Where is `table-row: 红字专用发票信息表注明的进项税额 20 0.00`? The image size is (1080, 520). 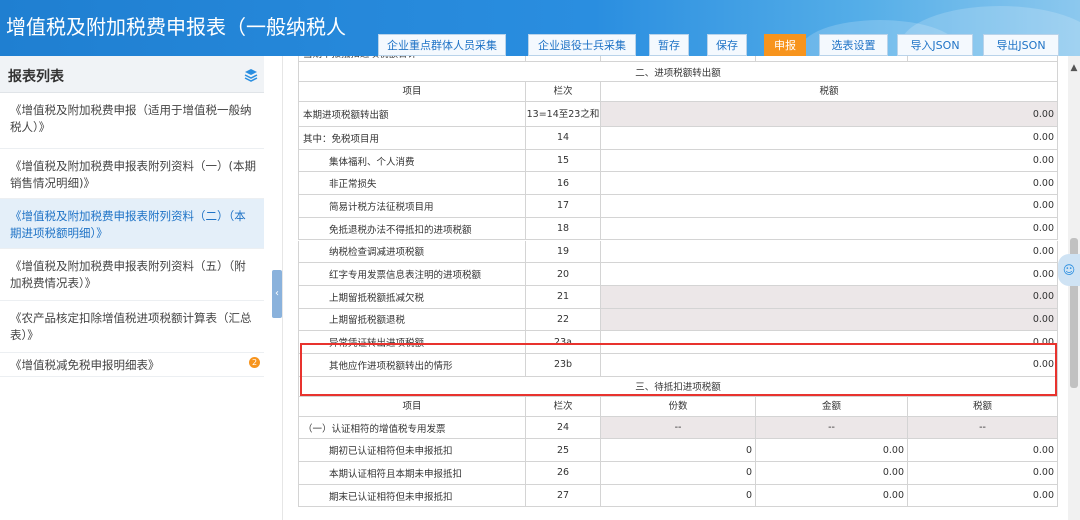 table-row: 红字专用发票信息表注明的进项税额 20 0.00 is located at coordinates (678, 274).